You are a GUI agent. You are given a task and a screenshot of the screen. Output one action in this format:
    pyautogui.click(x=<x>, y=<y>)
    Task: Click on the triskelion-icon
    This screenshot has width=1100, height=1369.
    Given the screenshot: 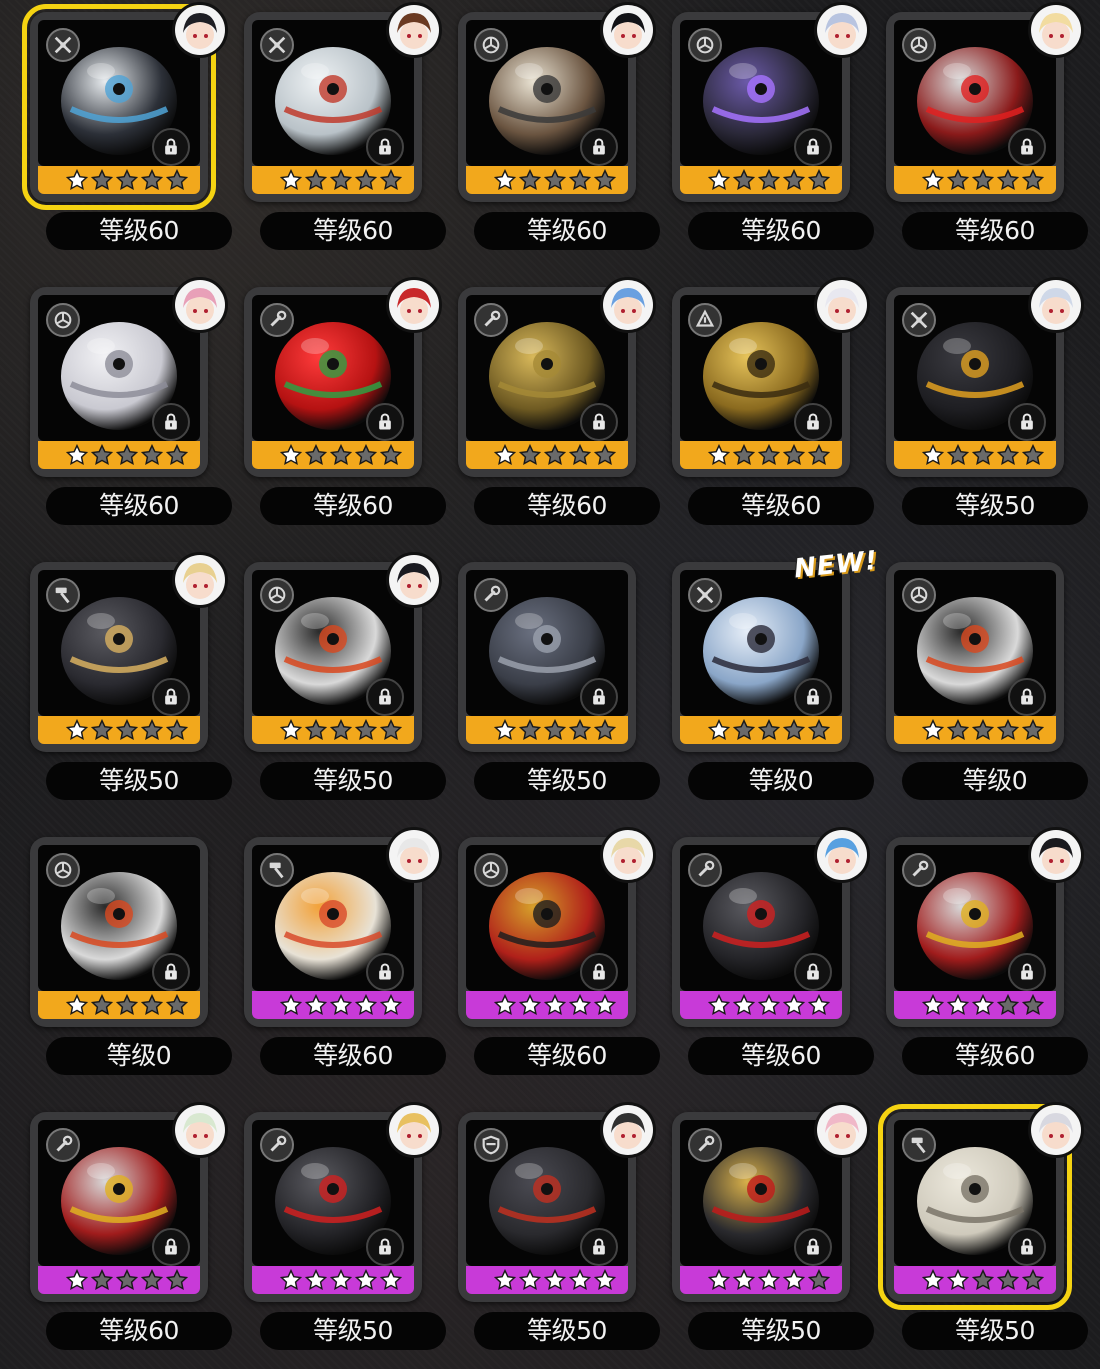 What is the action you would take?
    pyautogui.click(x=277, y=595)
    